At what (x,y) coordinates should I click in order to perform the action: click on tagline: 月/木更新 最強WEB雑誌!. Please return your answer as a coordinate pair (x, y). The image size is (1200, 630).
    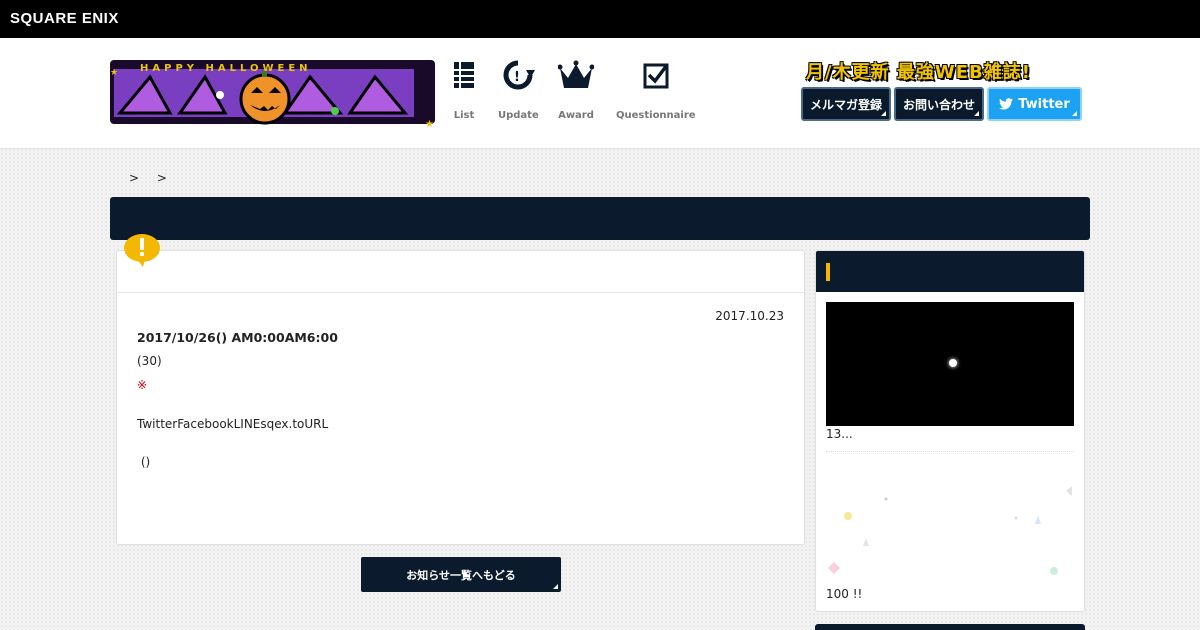
    Looking at the image, I should click on (918, 72).